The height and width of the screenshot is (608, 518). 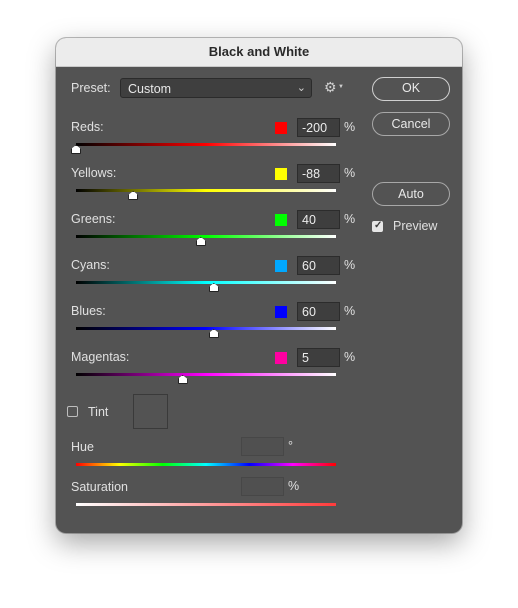 I want to click on reds-slider-thumb, so click(x=76, y=149).